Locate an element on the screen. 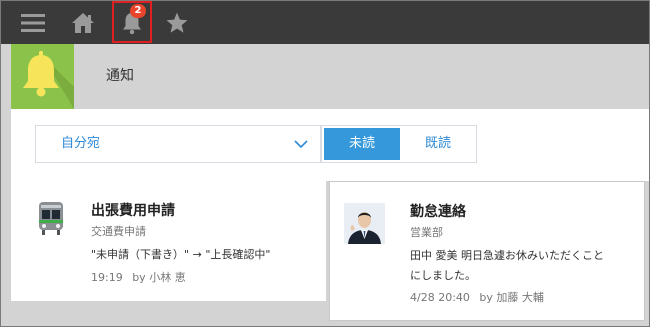 The image size is (650, 327). notification-author: by 加藤 大輔 is located at coordinates (511, 297).